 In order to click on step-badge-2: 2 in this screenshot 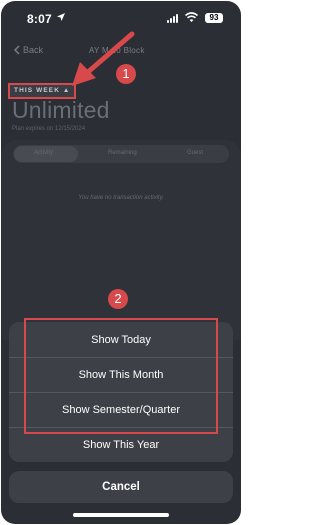, I will do `click(118, 299)`.